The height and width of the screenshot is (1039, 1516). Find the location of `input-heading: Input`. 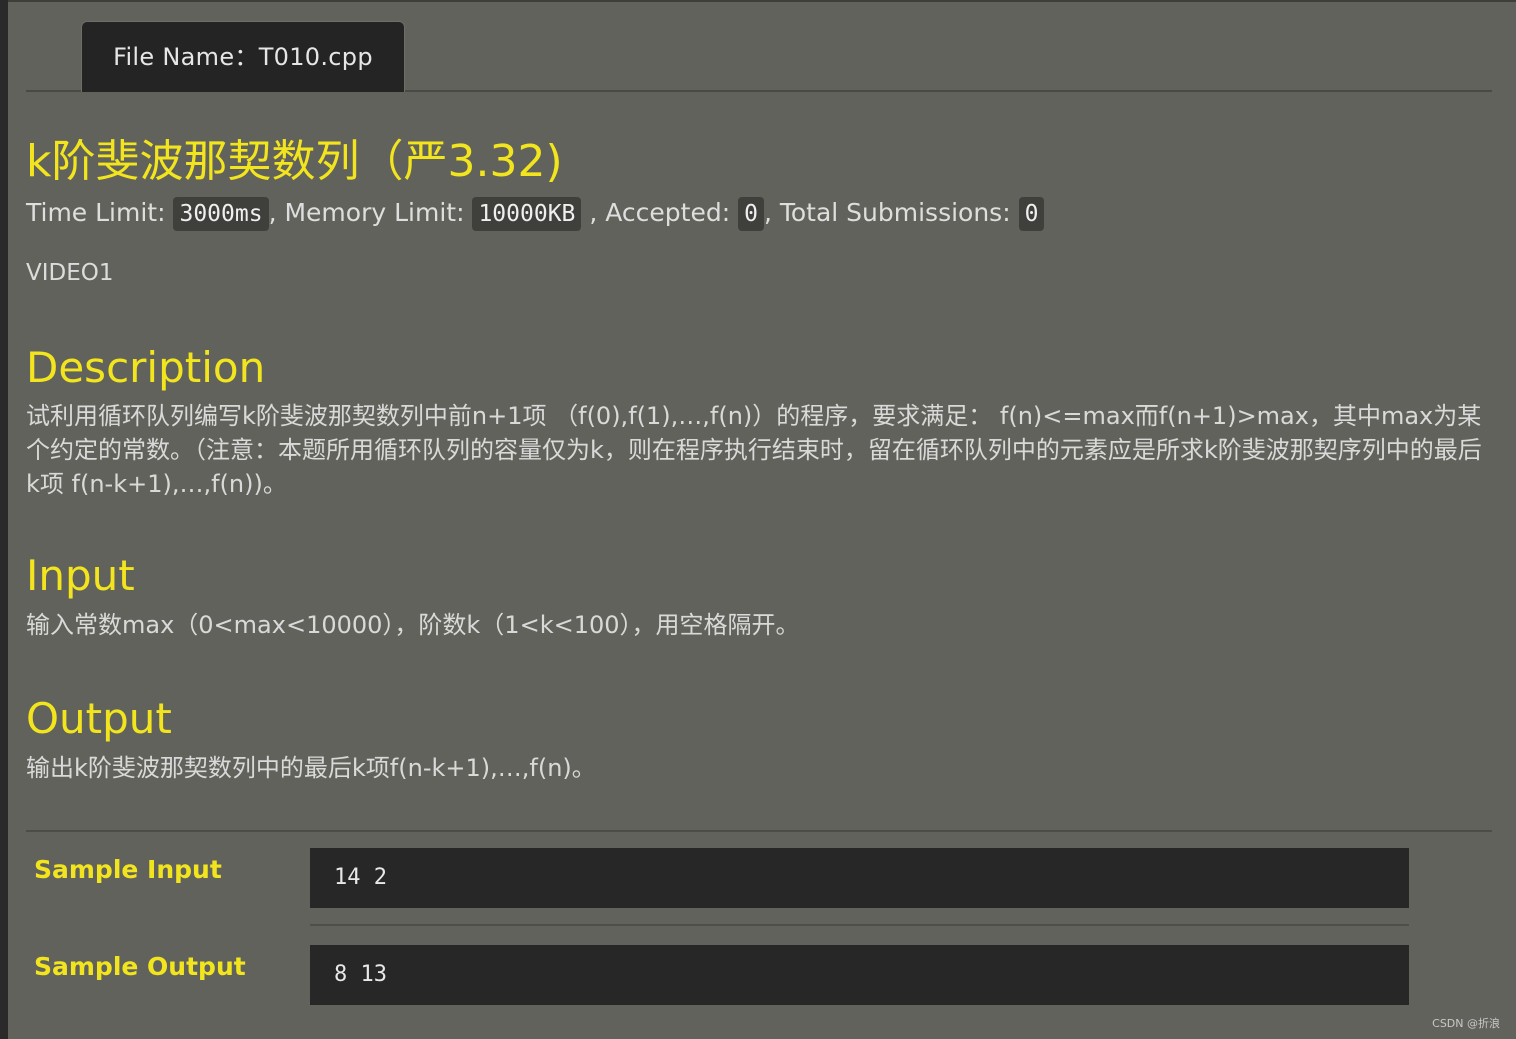

input-heading: Input is located at coordinates (80, 575).